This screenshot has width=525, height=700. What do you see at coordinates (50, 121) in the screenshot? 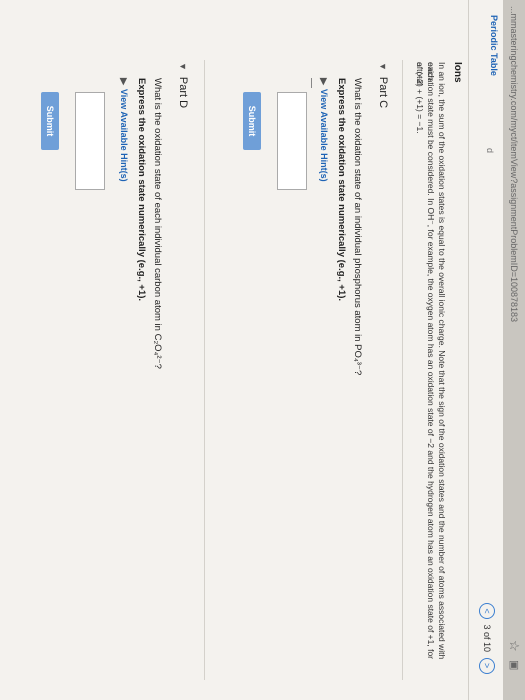
I see `part-d-submit-button: Submit` at bounding box center [50, 121].